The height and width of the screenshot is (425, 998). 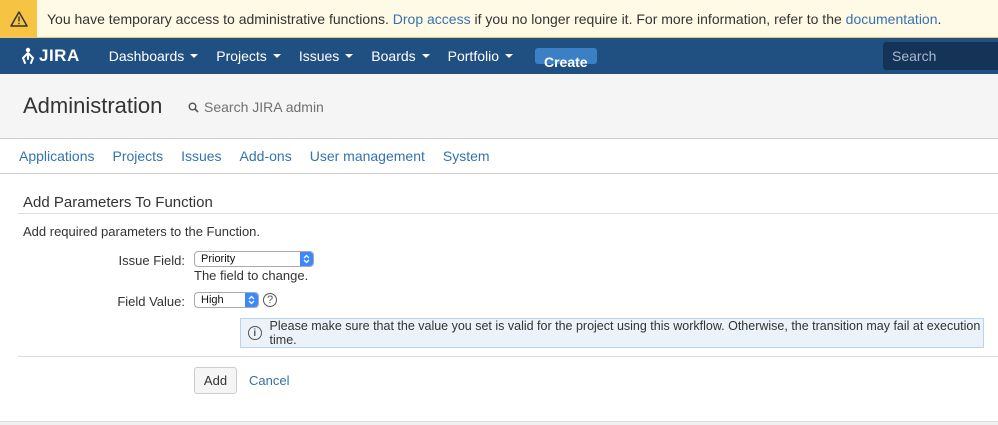 I want to click on field-value-select: High, so click(x=226, y=300).